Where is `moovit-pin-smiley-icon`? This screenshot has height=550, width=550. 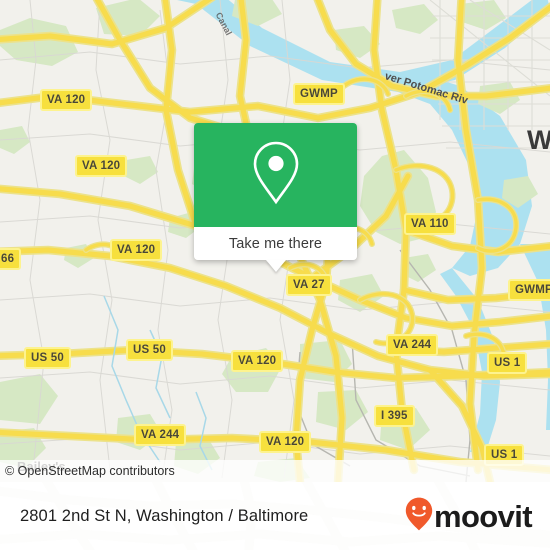
moovit-pin-smiley-icon is located at coordinates (419, 516).